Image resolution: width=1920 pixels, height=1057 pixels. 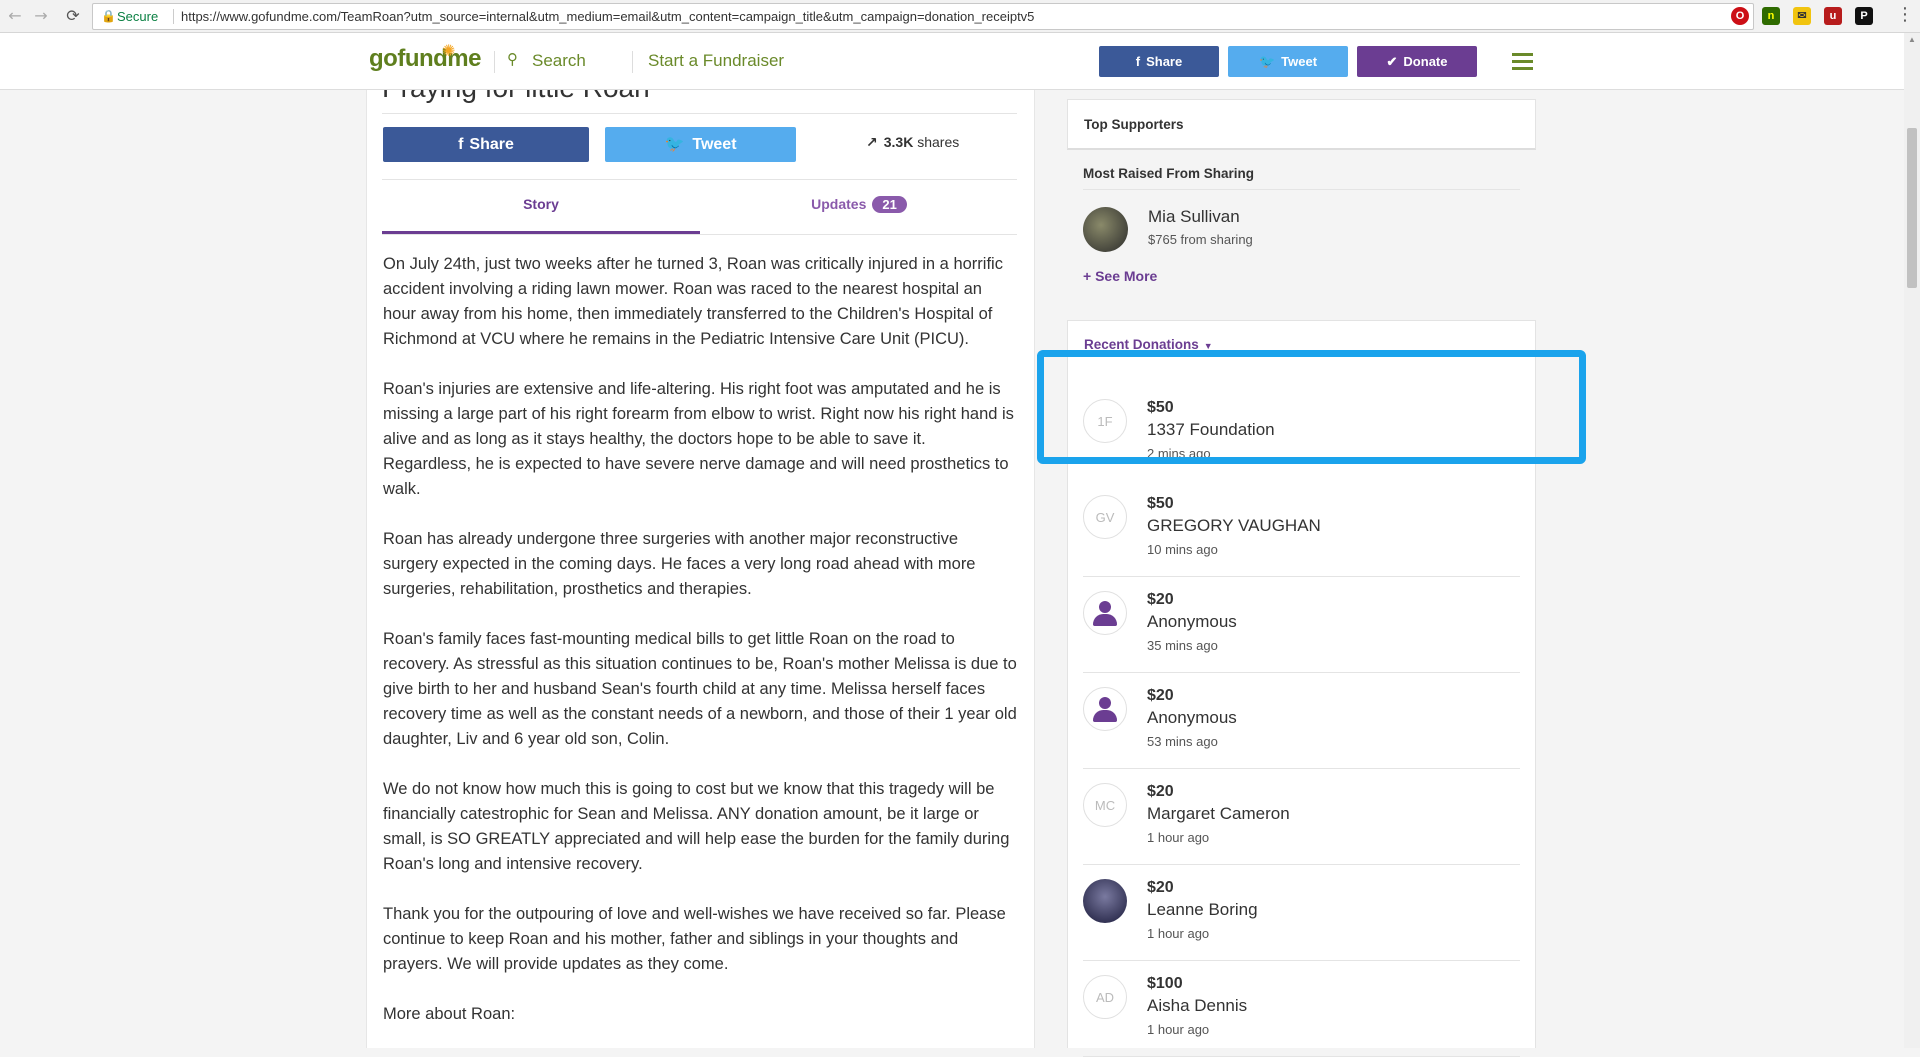 What do you see at coordinates (108, 16) in the screenshot?
I see `lock-icon: 🔒` at bounding box center [108, 16].